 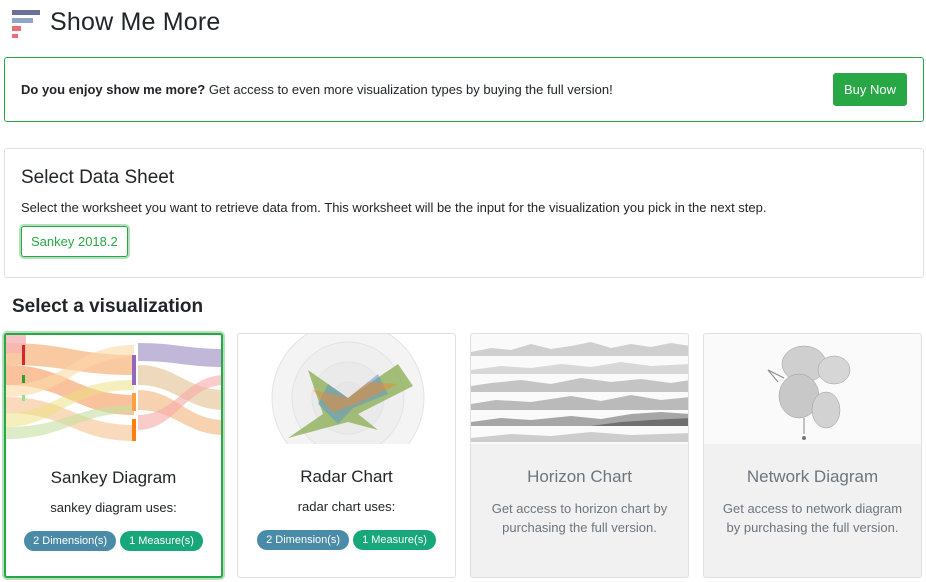 I want to click on viz-title: Sankey Diagram, so click(x=113, y=477).